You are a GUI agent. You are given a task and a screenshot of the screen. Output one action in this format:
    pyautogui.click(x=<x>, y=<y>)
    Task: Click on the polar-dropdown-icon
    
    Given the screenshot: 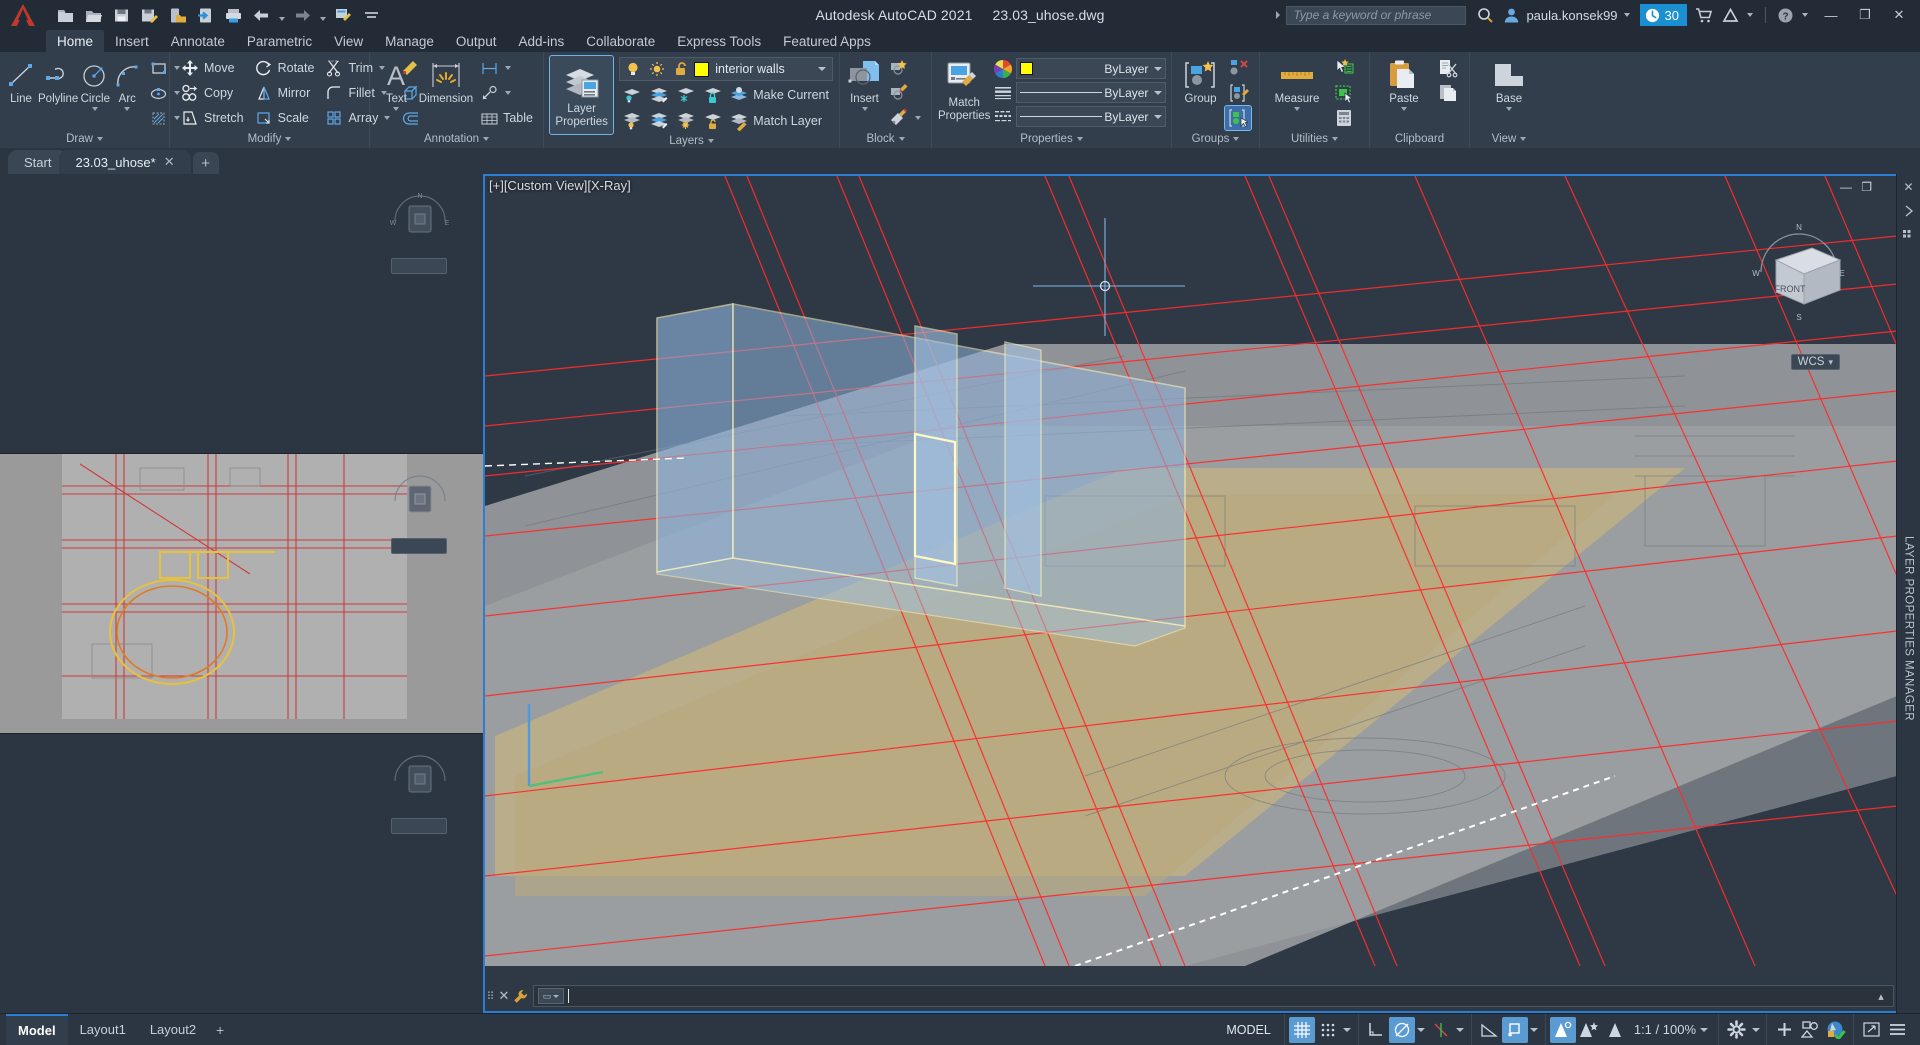 What is the action you would take?
    pyautogui.click(x=1421, y=1030)
    